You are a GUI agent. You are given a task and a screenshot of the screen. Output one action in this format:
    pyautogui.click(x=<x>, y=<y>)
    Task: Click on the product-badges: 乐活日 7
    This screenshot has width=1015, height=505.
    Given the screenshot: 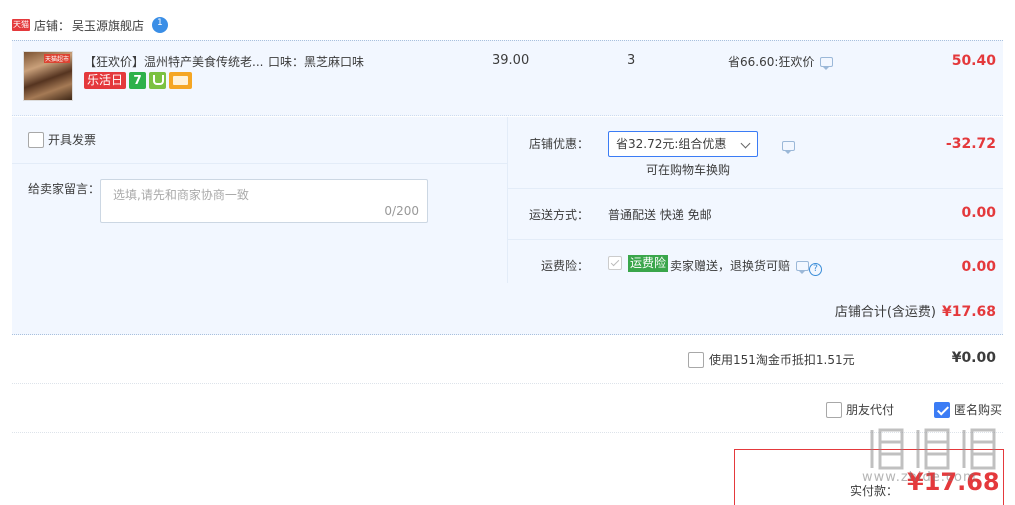 What is the action you would take?
    pyautogui.click(x=138, y=80)
    